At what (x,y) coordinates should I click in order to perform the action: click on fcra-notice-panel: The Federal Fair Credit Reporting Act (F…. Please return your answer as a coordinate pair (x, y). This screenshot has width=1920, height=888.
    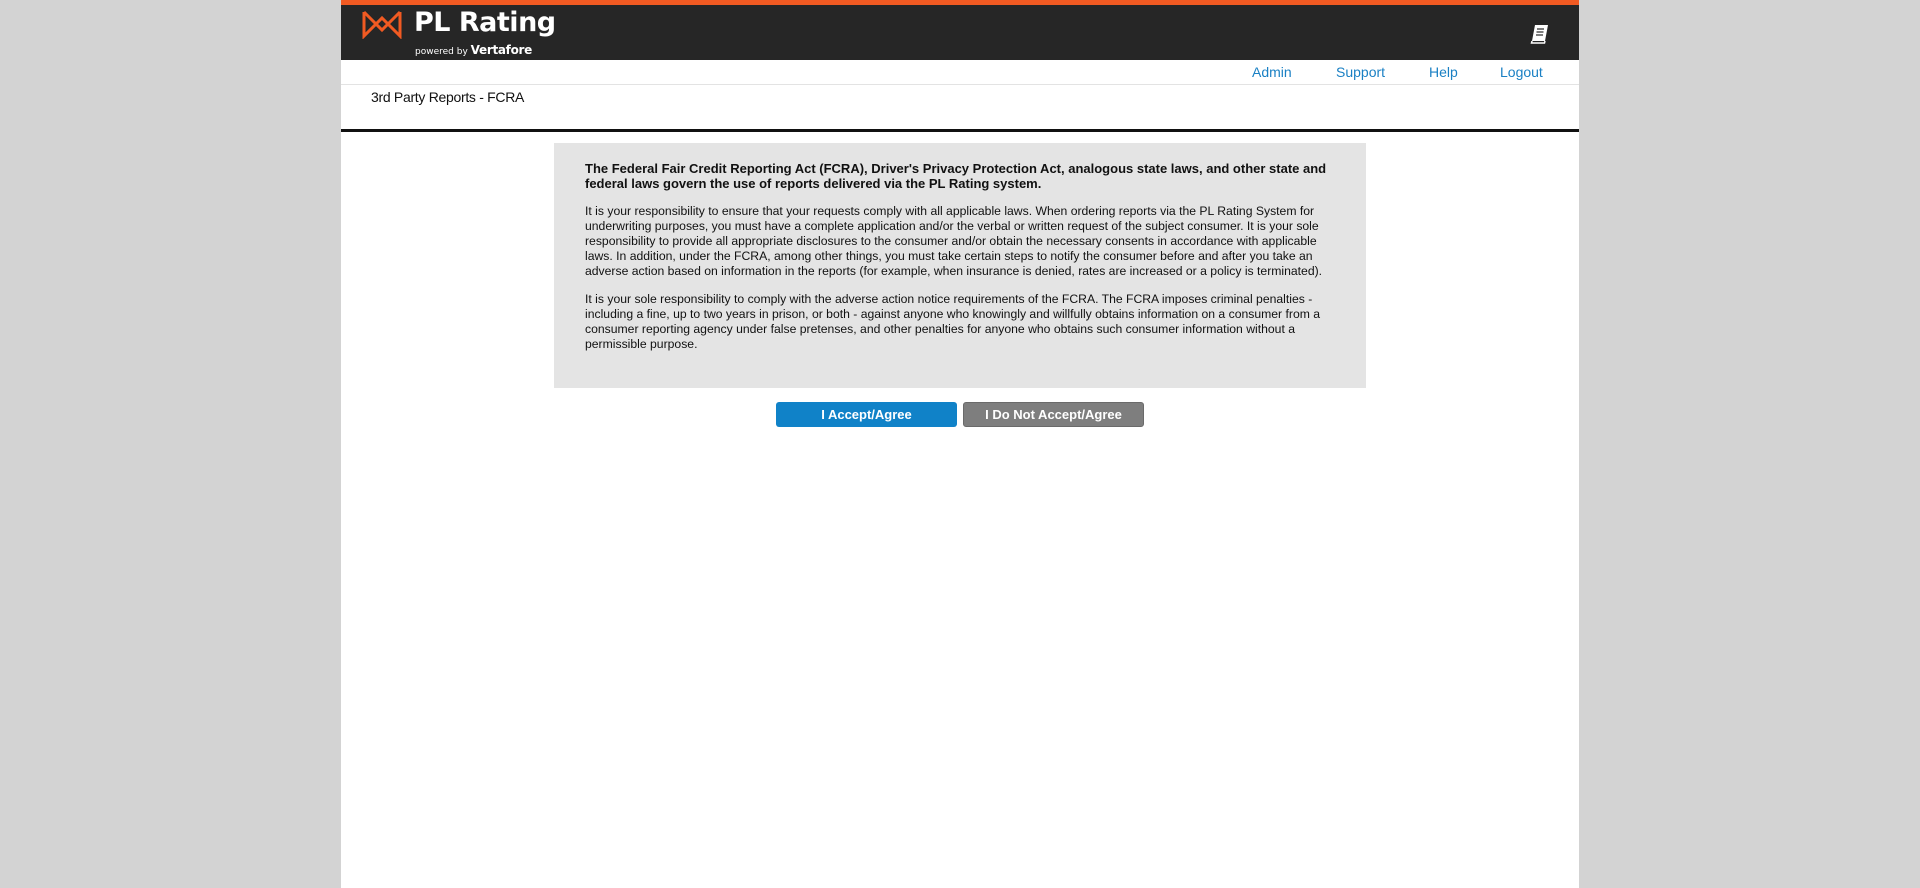
    Looking at the image, I should click on (960, 265).